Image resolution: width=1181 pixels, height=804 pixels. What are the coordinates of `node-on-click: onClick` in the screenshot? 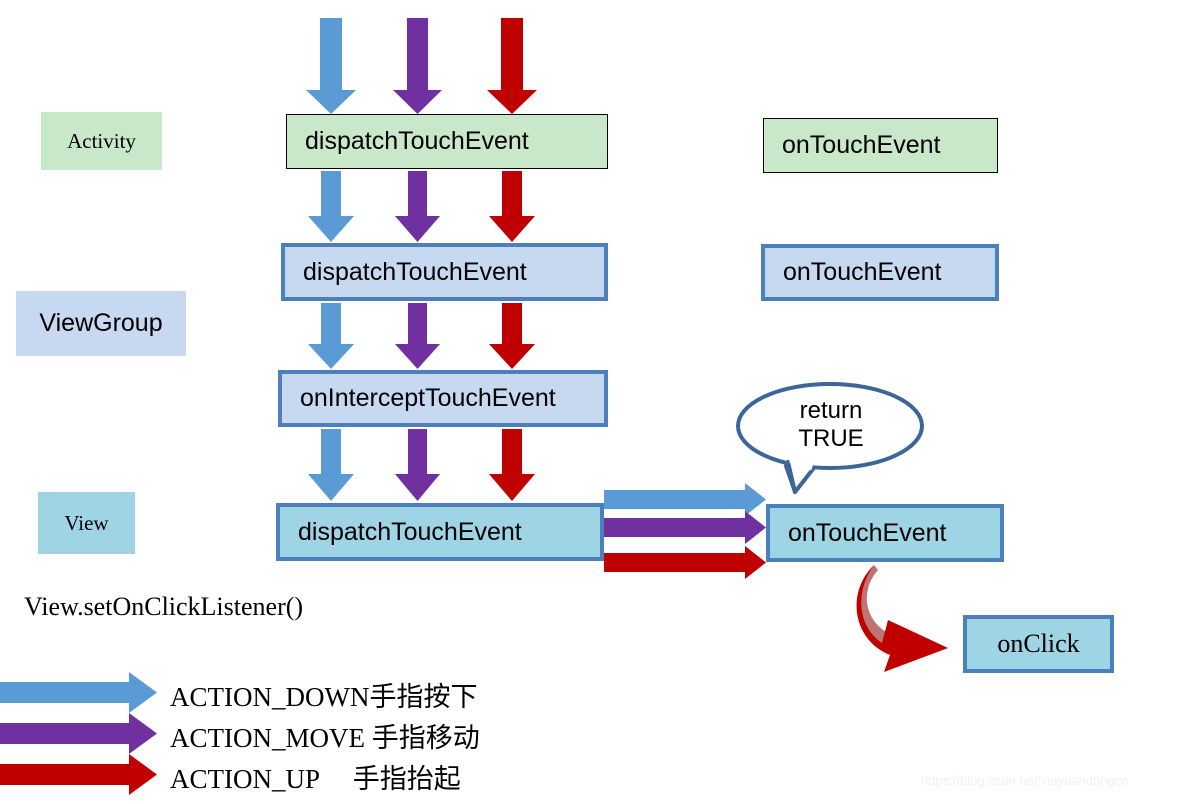 It's located at (1038, 644).